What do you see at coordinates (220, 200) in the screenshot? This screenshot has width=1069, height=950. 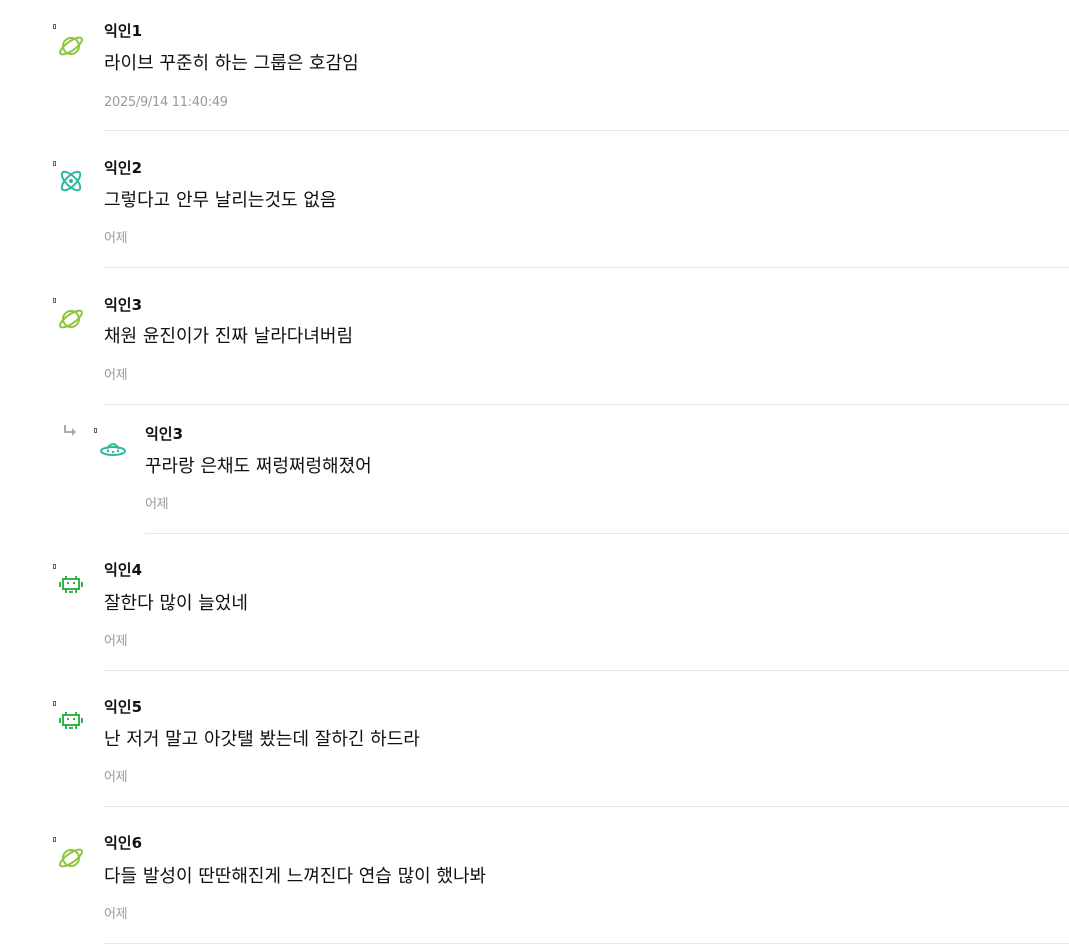 I see `comment-text: 그렇다고 안무 날리는것도 없음` at bounding box center [220, 200].